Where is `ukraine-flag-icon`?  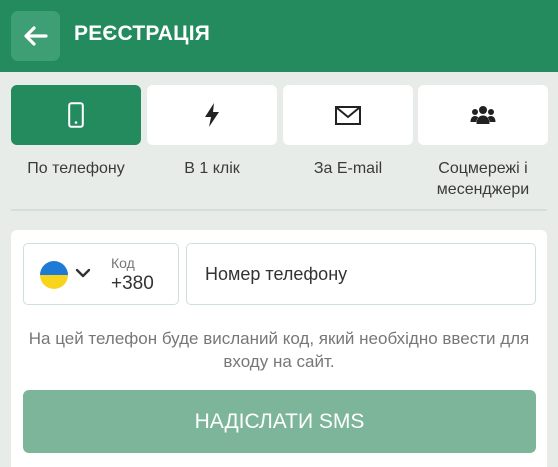 ukraine-flag-icon is located at coordinates (54, 275).